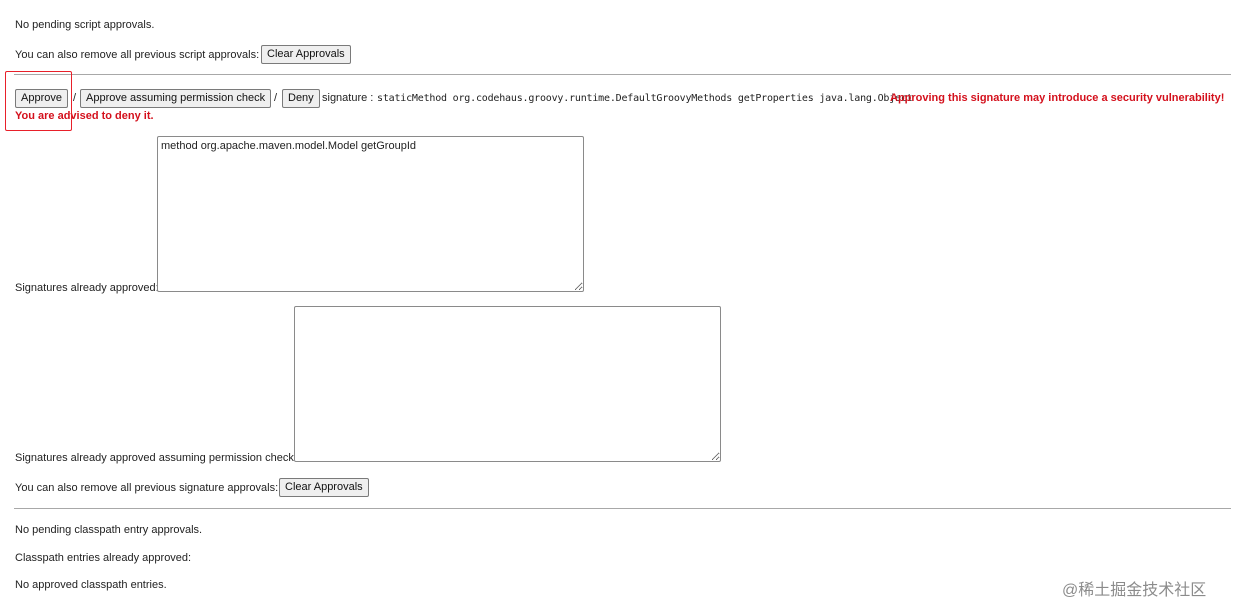 This screenshot has height=615, width=1240. I want to click on no-classpath-entries-text: No approved classpath entries., so click(91, 585).